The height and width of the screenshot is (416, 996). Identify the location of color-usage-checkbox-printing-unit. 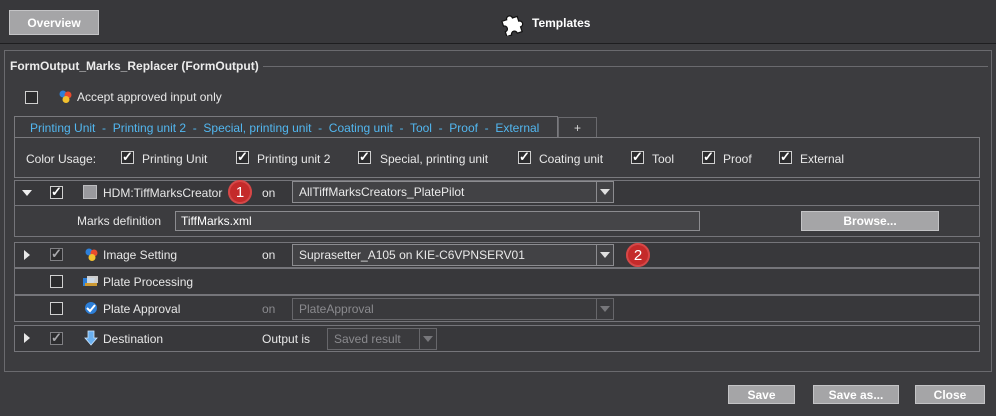
(127, 157).